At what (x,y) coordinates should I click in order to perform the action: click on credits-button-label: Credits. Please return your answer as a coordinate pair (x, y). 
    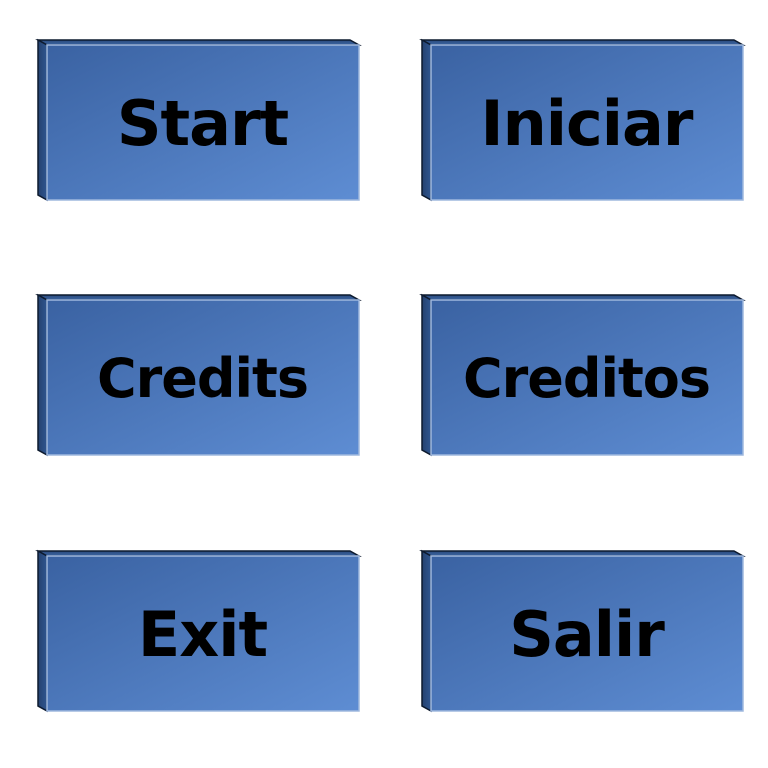
    Looking at the image, I should click on (202, 378).